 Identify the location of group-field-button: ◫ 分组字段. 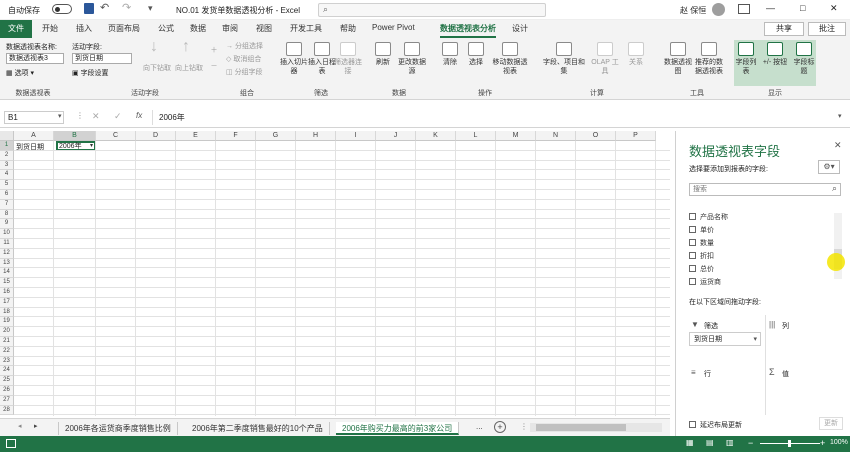
(244, 72).